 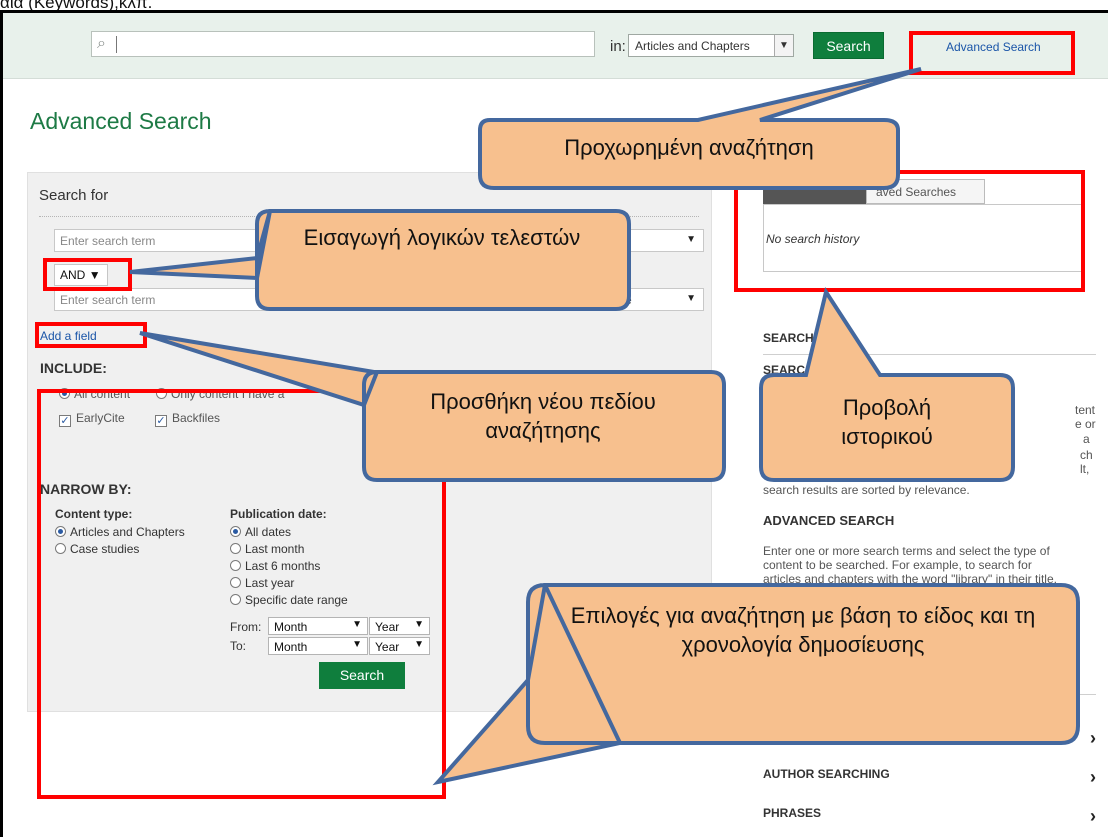 I want to click on field-select-2-value: e, so click(x=628, y=300).